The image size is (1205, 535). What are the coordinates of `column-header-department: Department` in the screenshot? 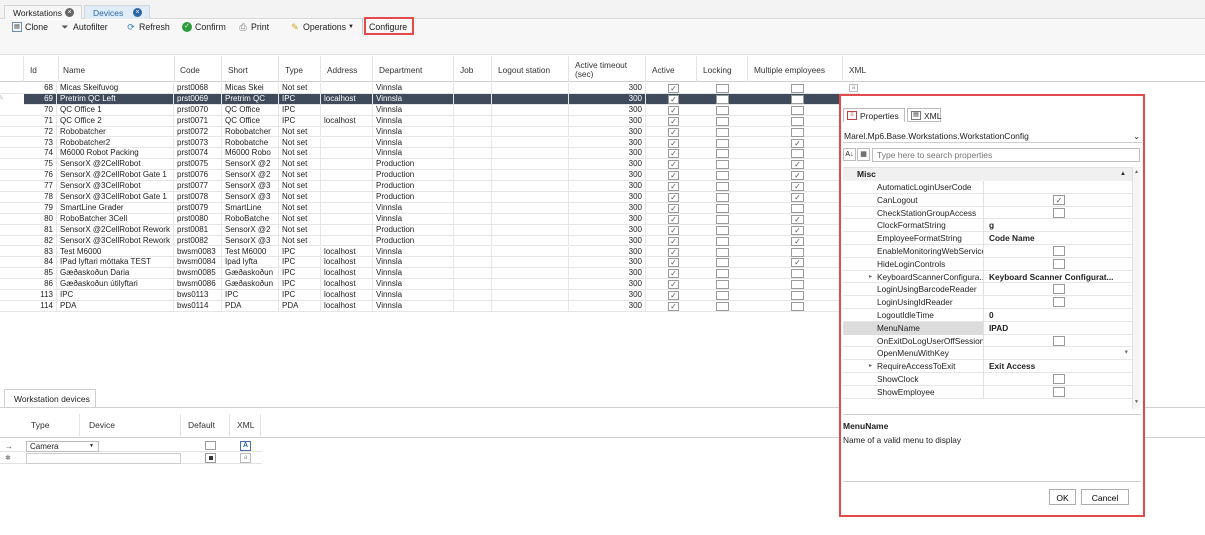 It's located at (413, 69).